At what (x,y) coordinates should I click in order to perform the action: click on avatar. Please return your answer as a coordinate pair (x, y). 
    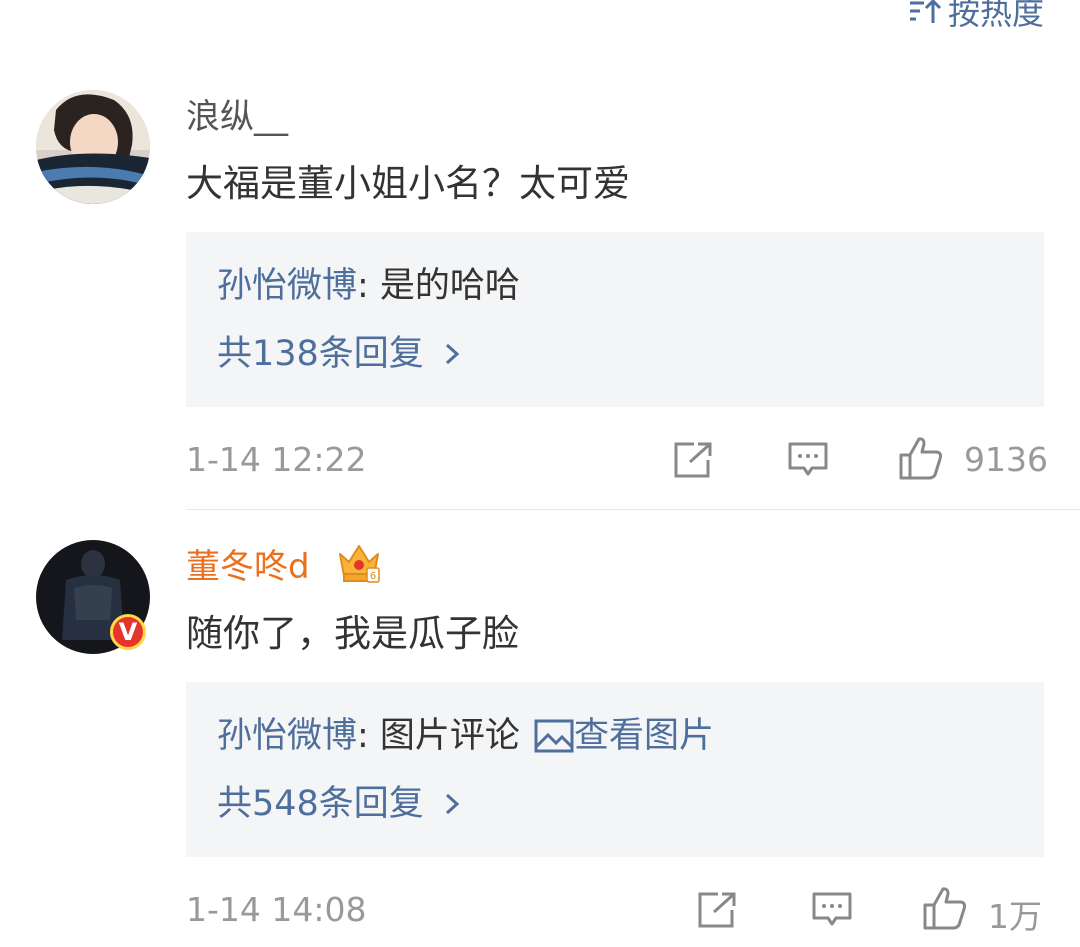
    Looking at the image, I should click on (93, 147).